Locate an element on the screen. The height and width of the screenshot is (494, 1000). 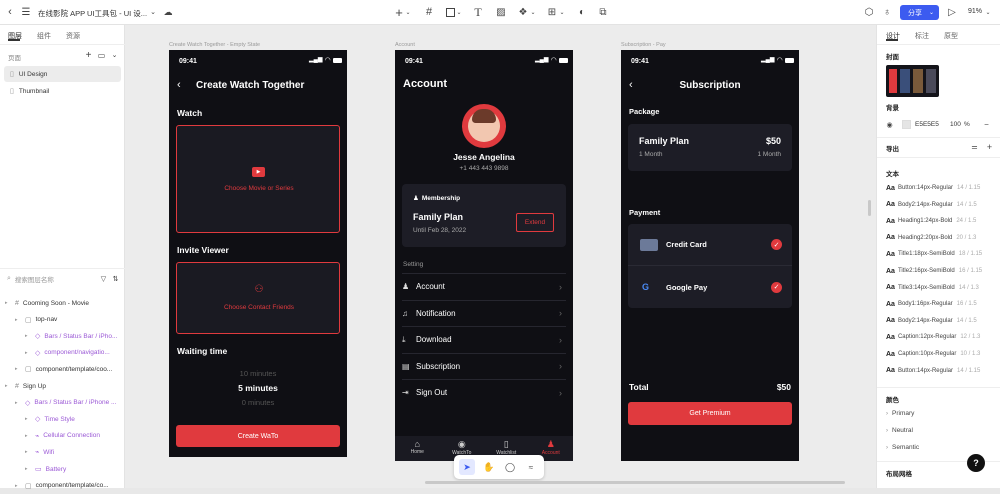
text-style-item: Aa Caption:10px-Regular 10 / 1.3 is located at coordinates (938, 354).